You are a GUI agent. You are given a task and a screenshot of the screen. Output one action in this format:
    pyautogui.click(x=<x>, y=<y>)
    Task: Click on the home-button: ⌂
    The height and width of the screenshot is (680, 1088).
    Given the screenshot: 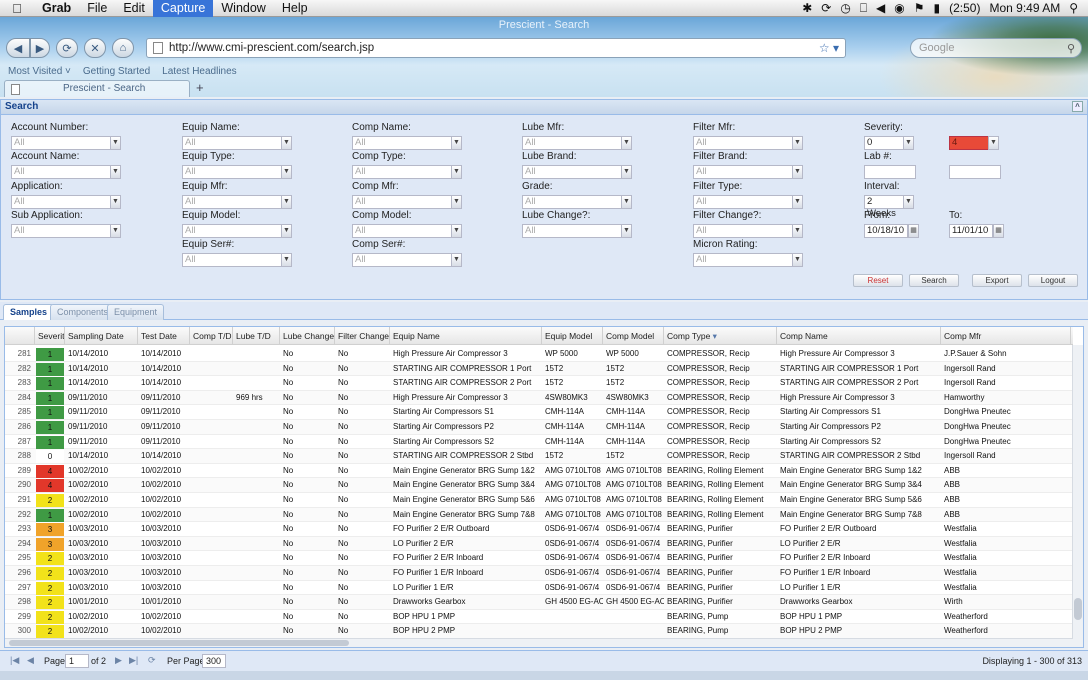 What is the action you would take?
    pyautogui.click(x=123, y=48)
    